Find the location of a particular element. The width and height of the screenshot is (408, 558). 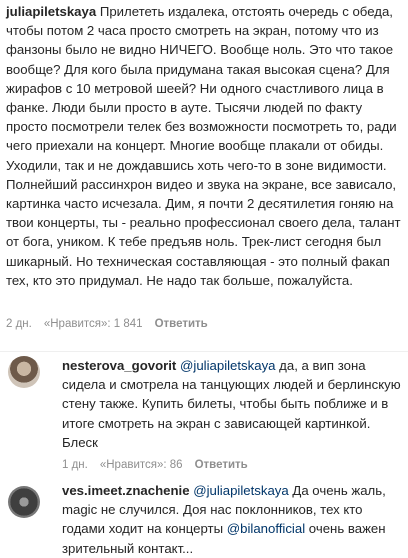

reply-author: nesterova_govorit is located at coordinates (119, 365).